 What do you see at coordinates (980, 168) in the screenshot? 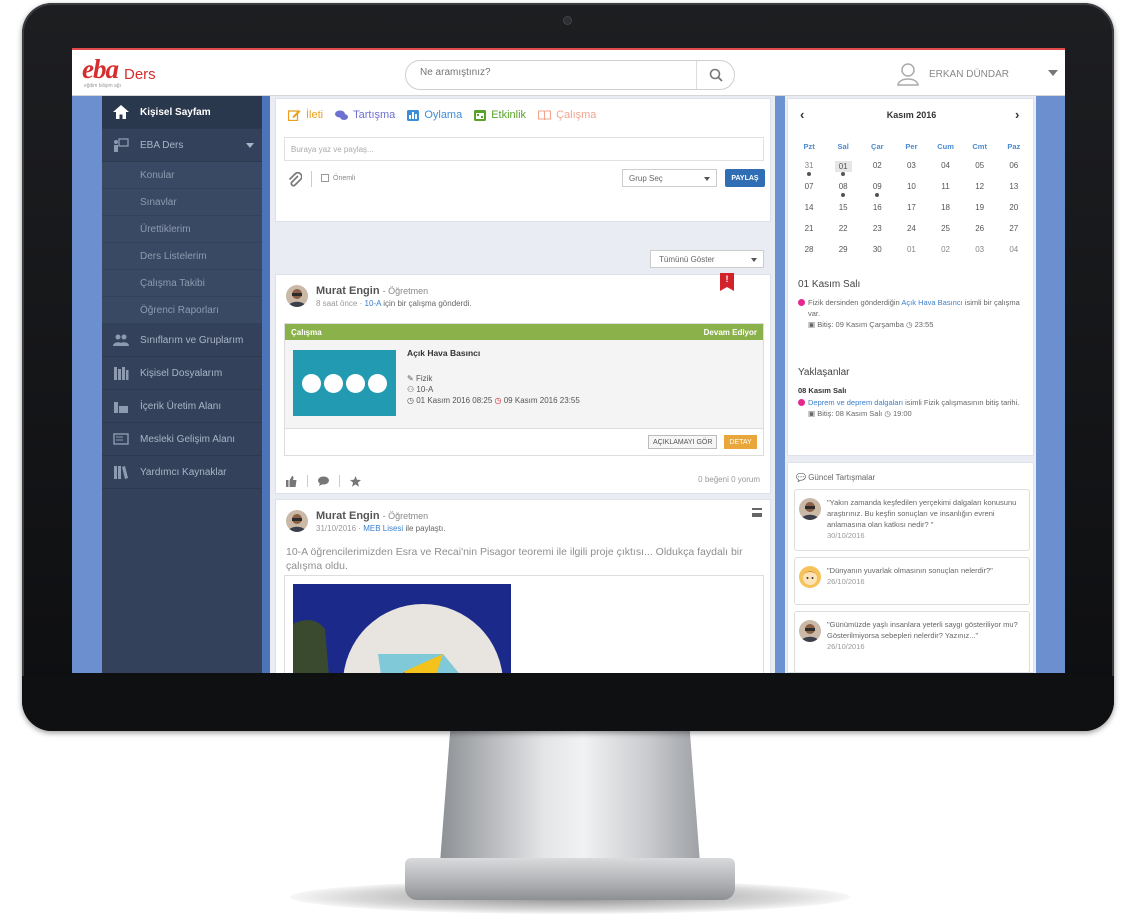
I see `calendar-day: 05` at bounding box center [980, 168].